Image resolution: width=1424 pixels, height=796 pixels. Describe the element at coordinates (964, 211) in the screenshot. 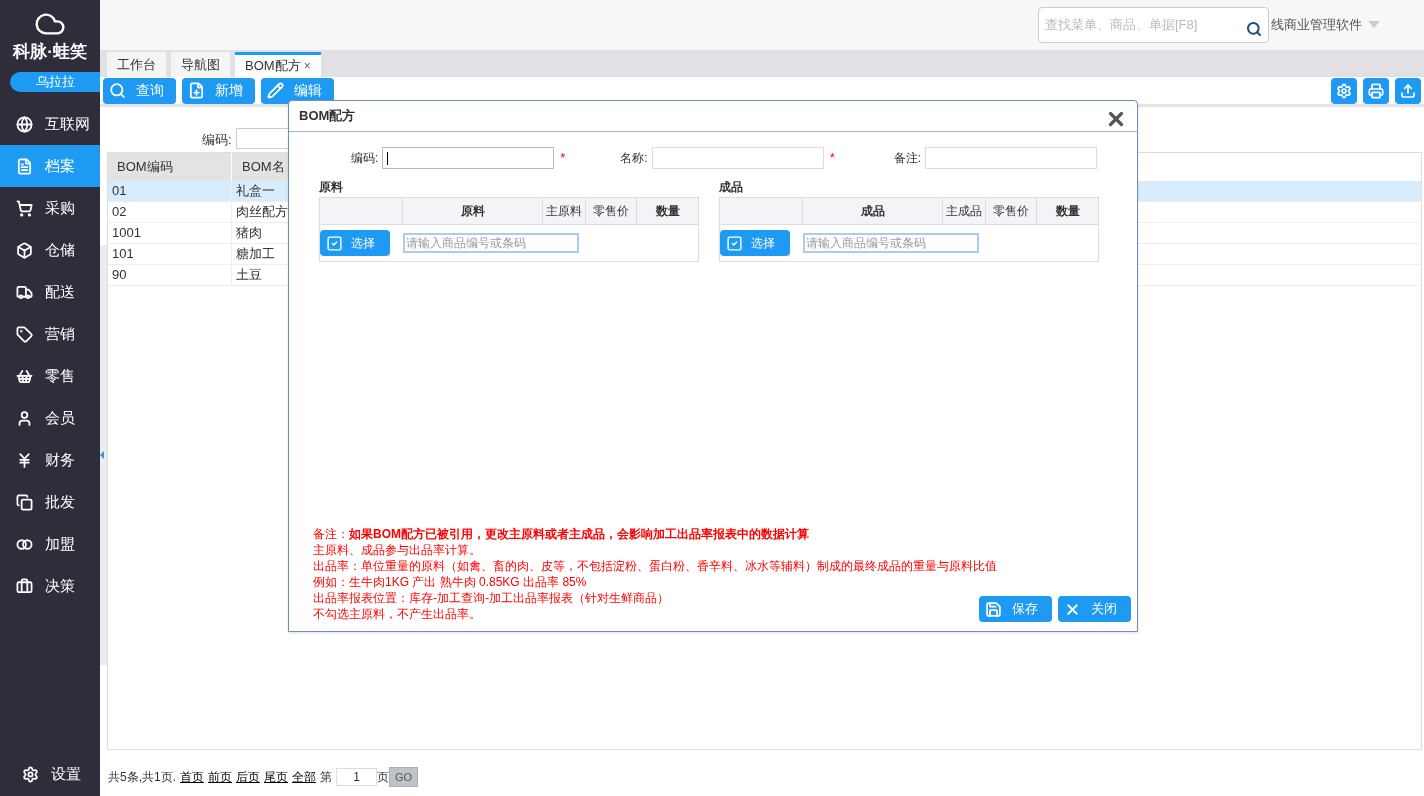

I see `column-header: 主成品` at that location.